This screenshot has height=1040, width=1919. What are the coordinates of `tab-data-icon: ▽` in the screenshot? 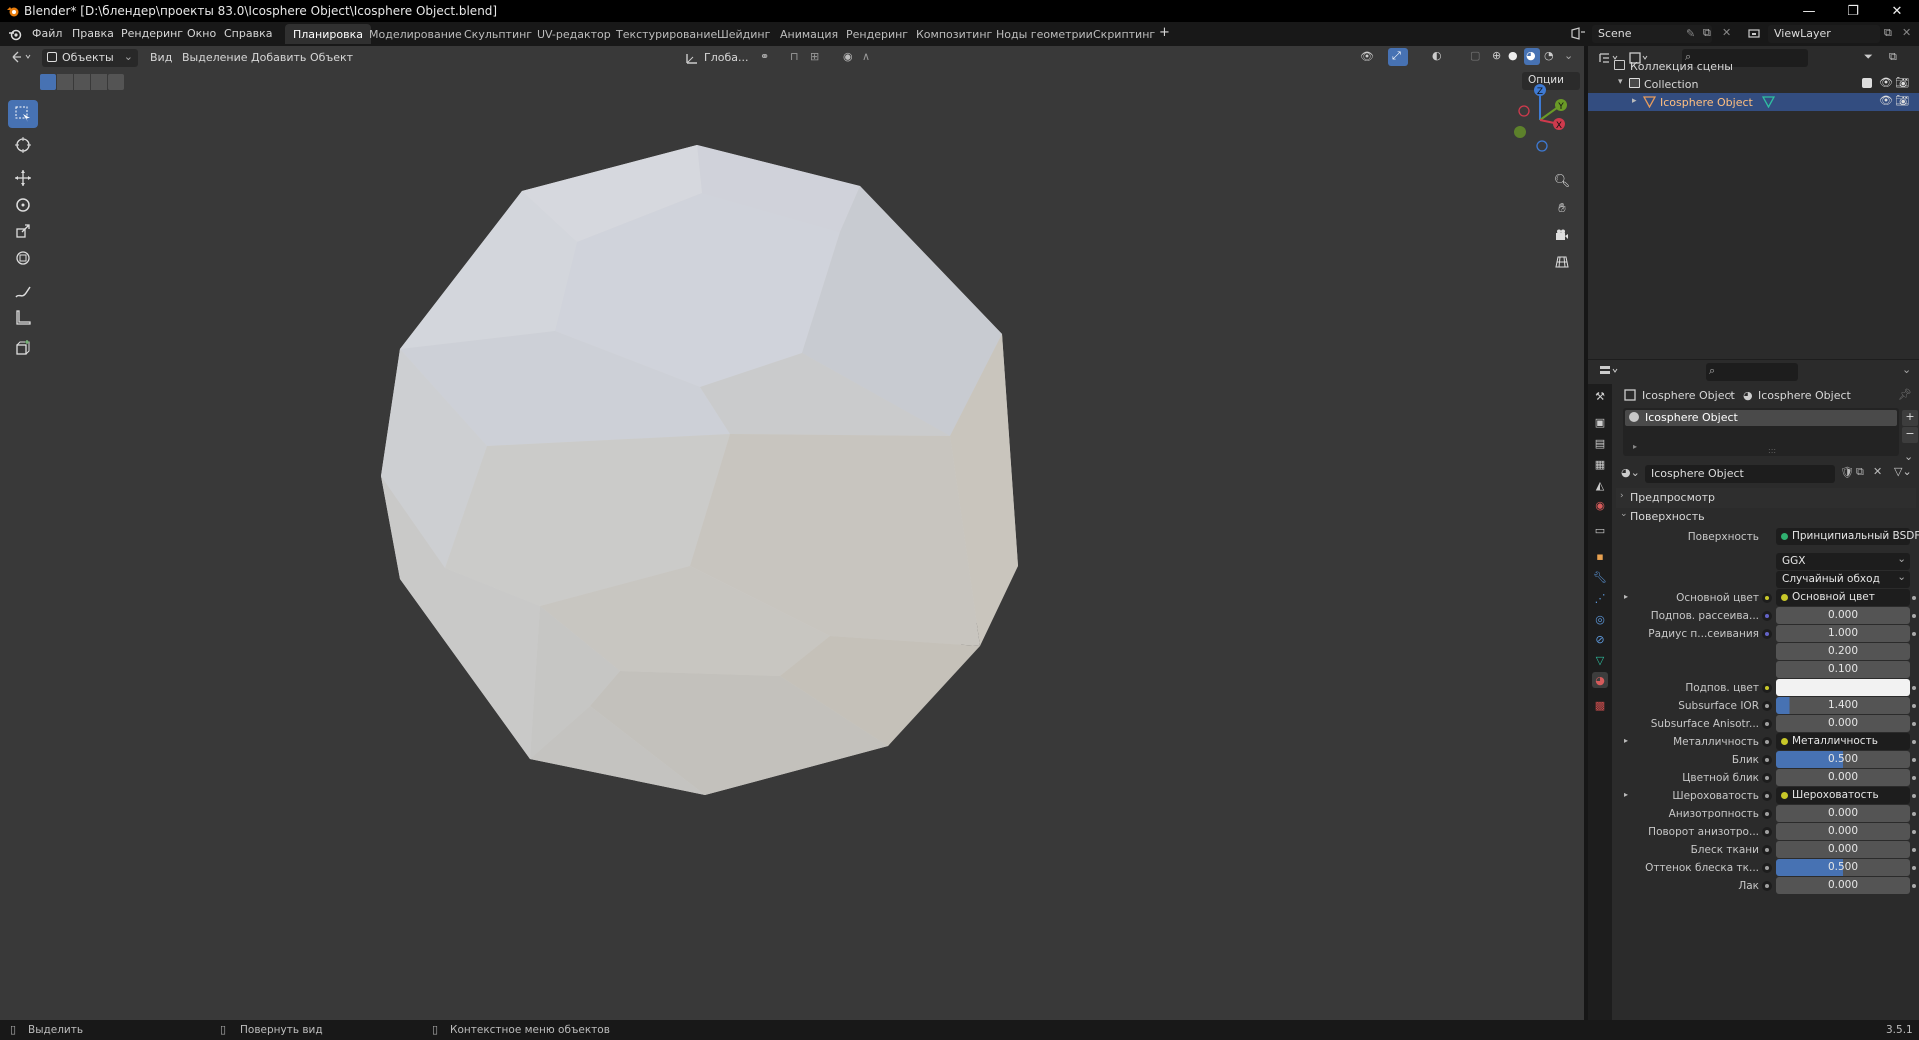 It's located at (1600, 660).